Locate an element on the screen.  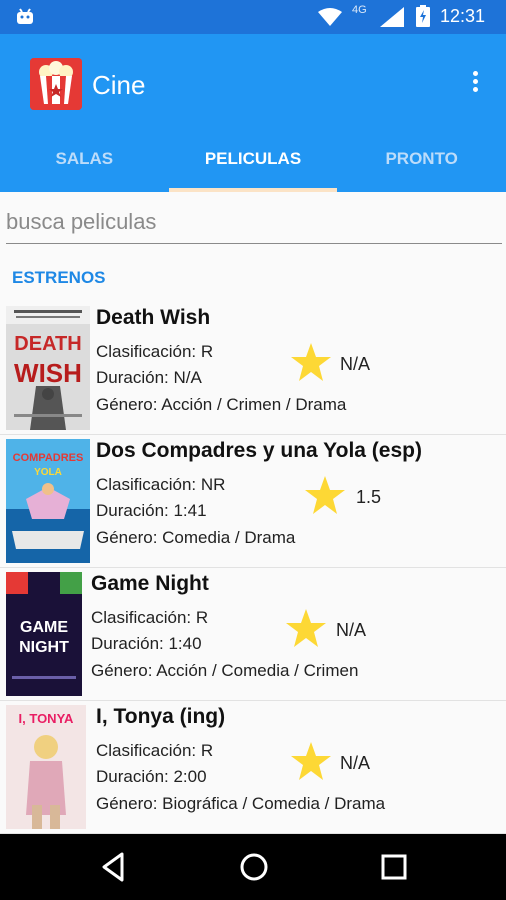
movie-duration: Duración: N/A is located at coordinates (149, 377).